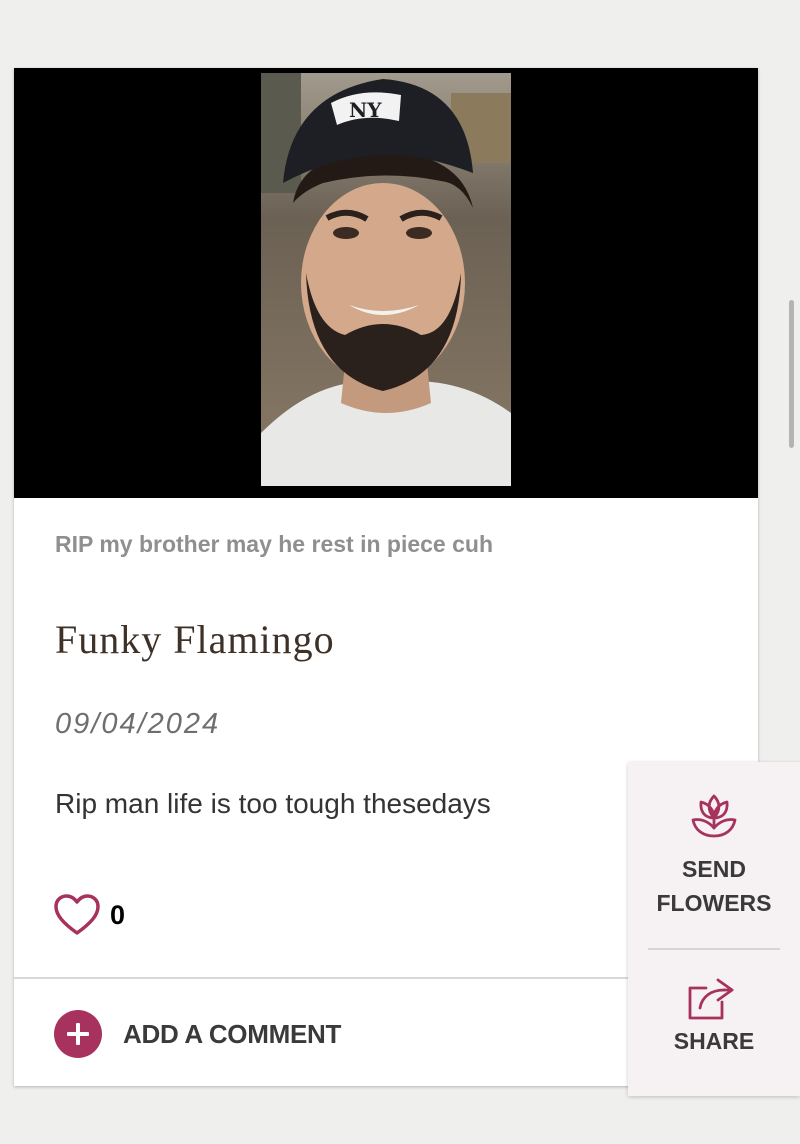 The height and width of the screenshot is (1144, 800). What do you see at coordinates (232, 1033) in the screenshot?
I see `add-comment-label: ADD A COMMENT` at bounding box center [232, 1033].